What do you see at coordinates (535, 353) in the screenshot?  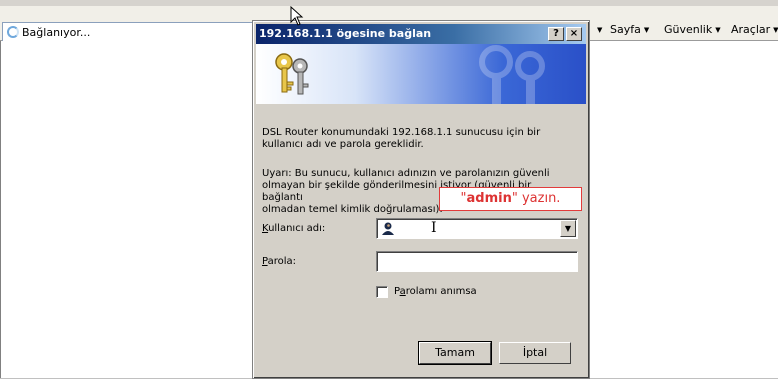 I see `cancel-button: İptal` at bounding box center [535, 353].